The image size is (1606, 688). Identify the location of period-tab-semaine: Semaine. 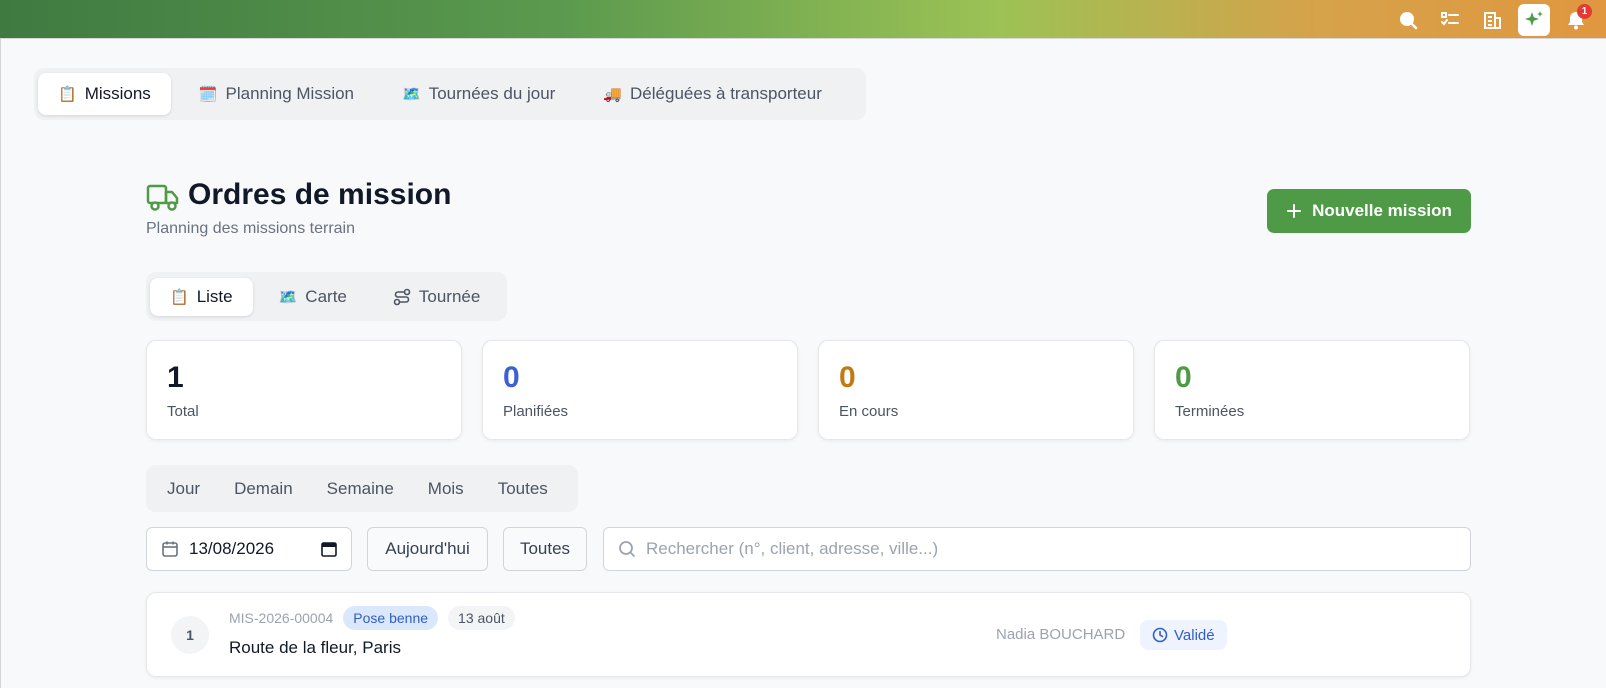
(360, 489).